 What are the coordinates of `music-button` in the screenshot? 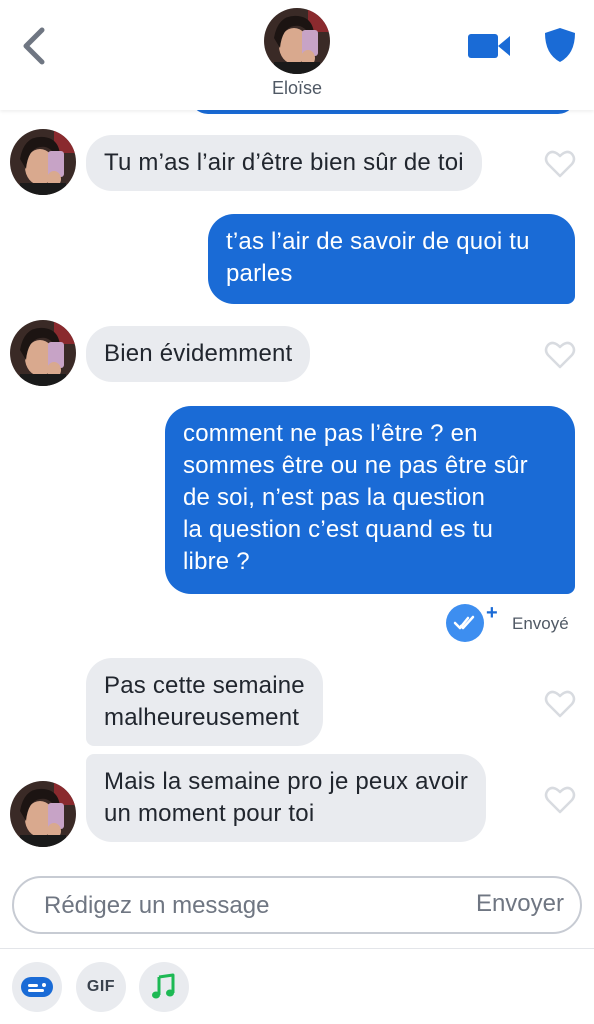 It's located at (164, 987).